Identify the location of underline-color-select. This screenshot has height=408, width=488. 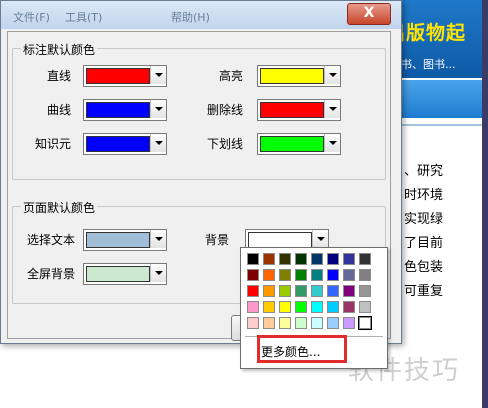
(299, 144).